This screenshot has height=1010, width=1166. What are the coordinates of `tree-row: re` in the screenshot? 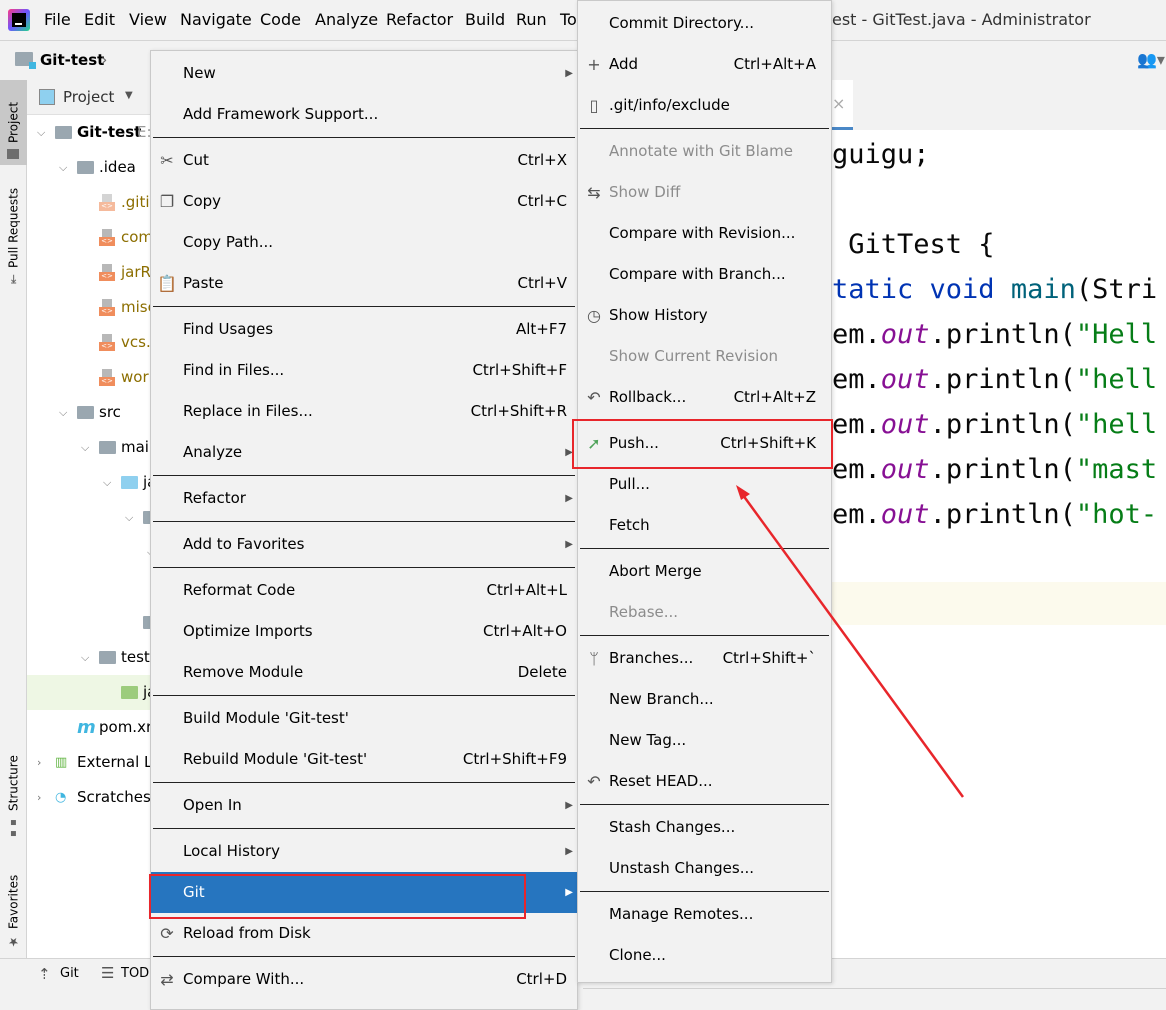 It's located at (89, 622).